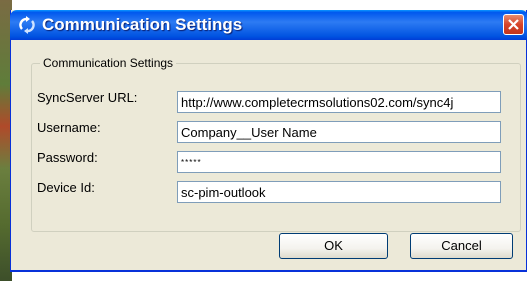 The image size is (527, 281). What do you see at coordinates (339, 102) in the screenshot?
I see `syncserver-url-input` at bounding box center [339, 102].